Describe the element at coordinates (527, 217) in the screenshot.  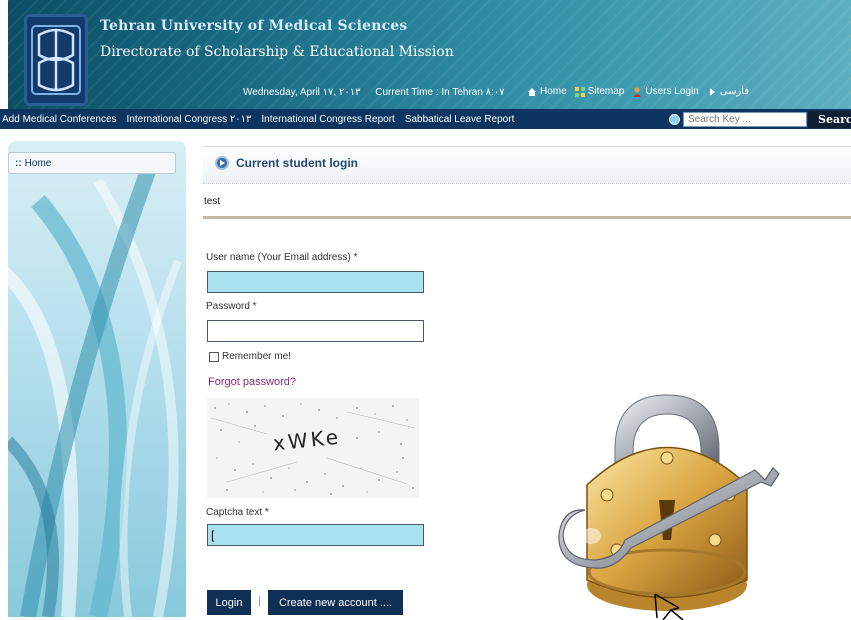
I see `divider` at that location.